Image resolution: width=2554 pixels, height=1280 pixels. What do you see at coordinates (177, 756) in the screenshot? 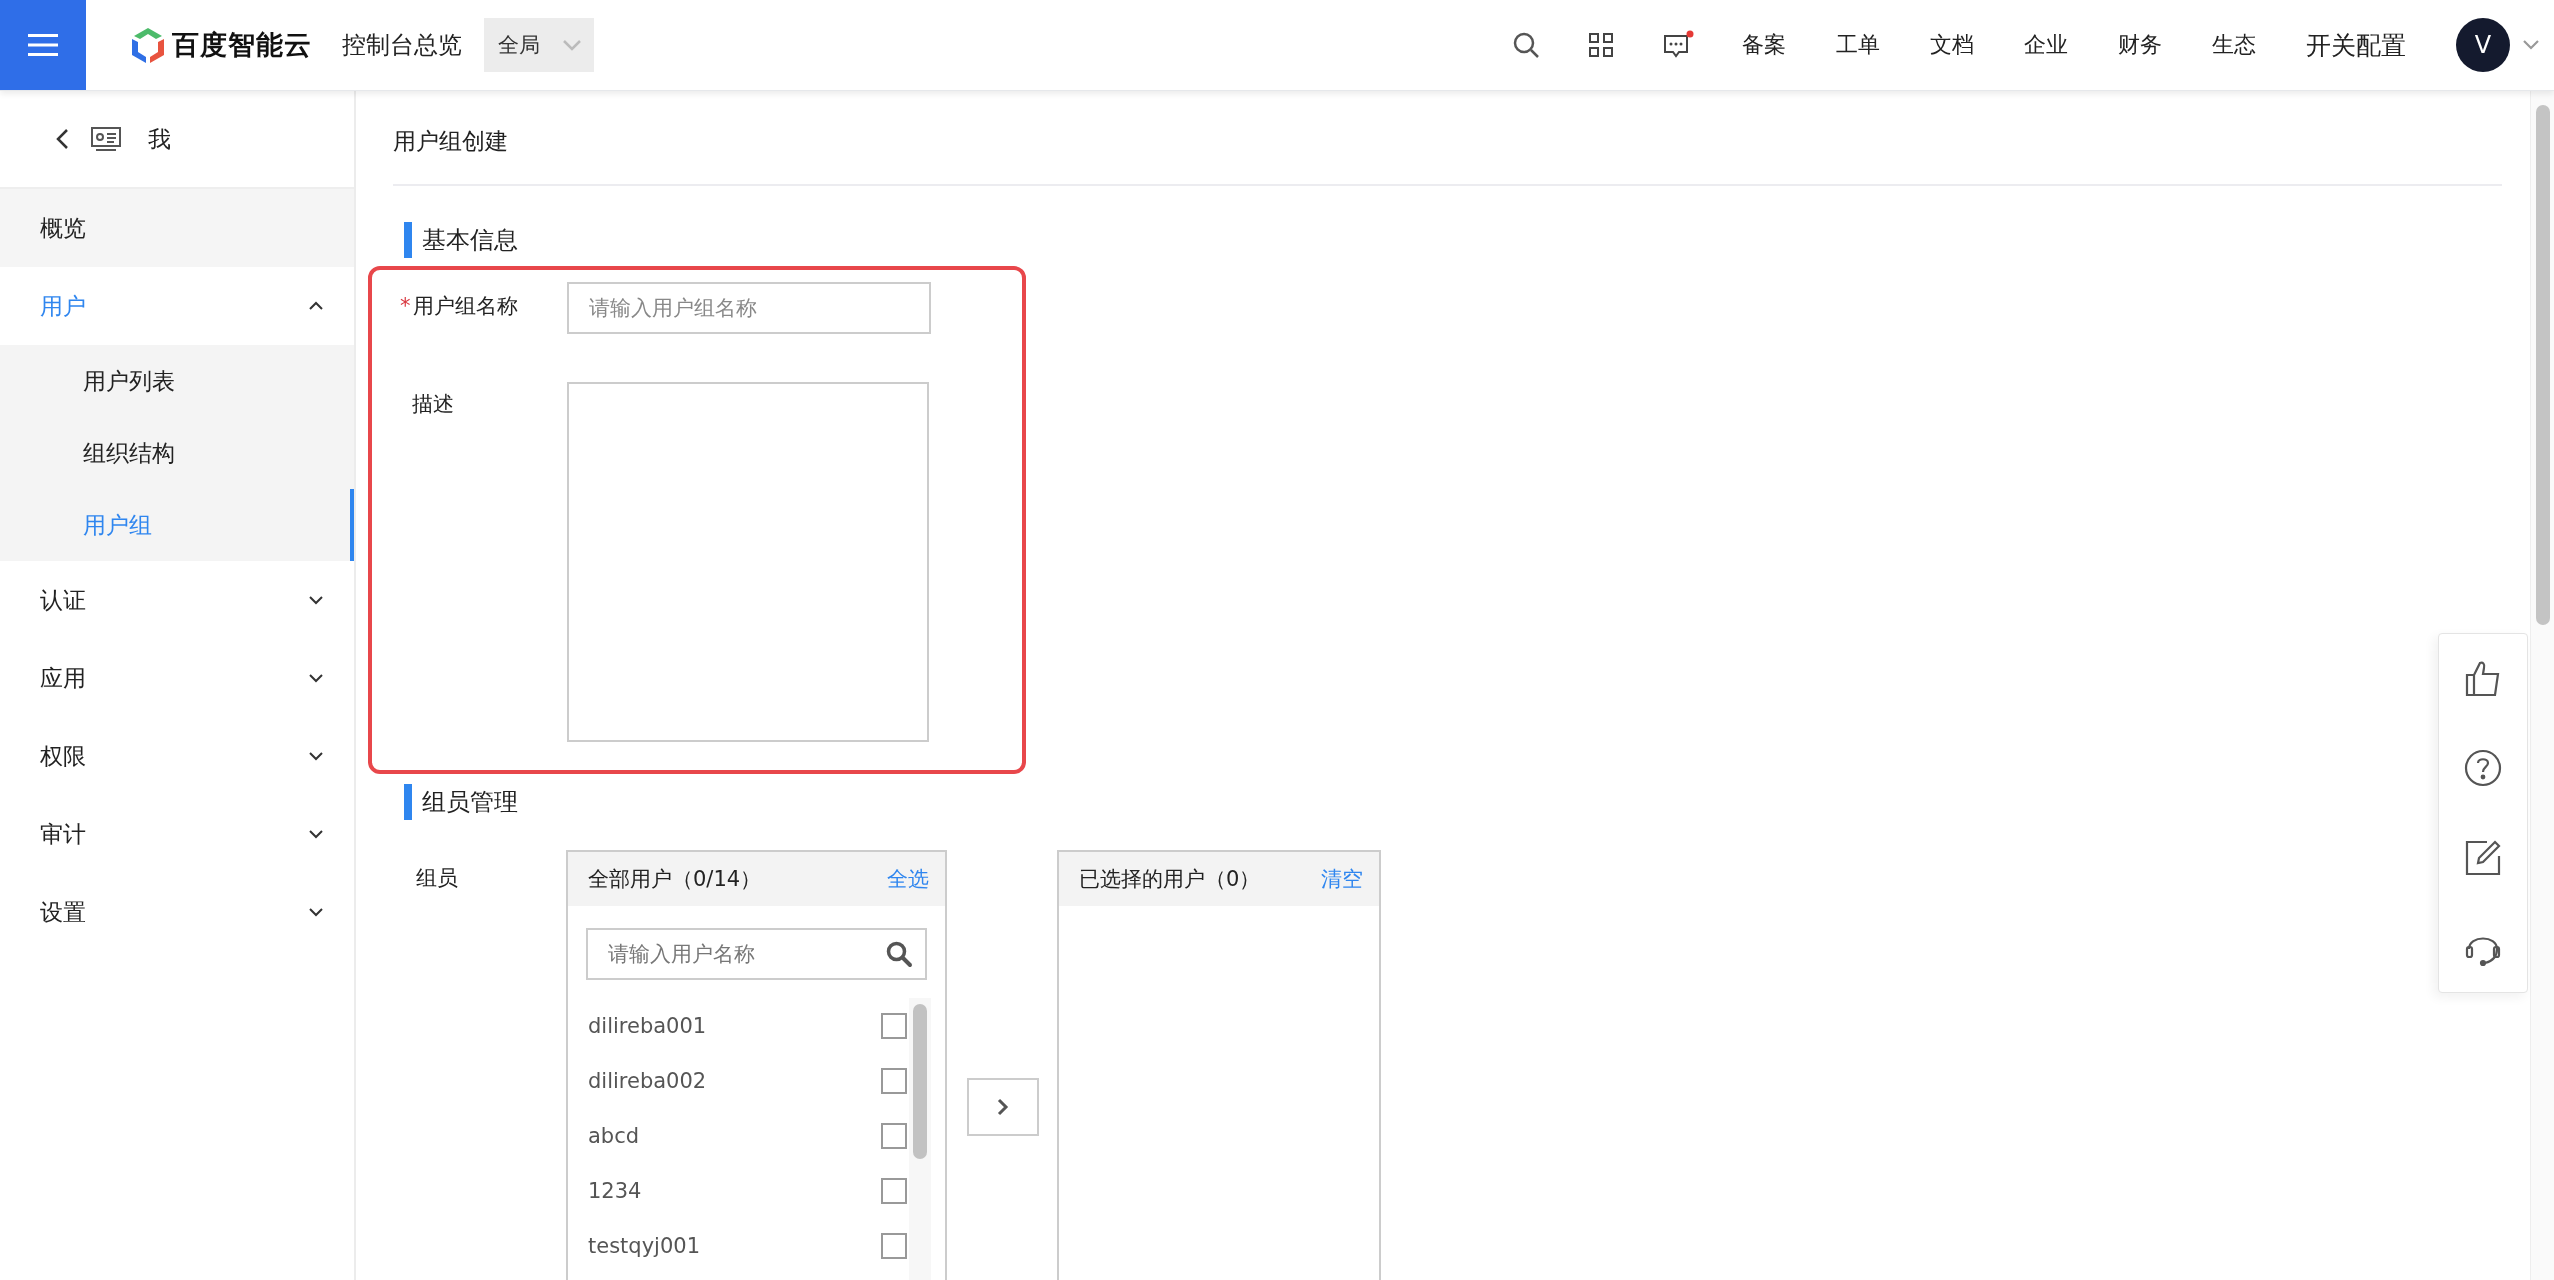
I see `sidebar-item: 权限` at bounding box center [177, 756].